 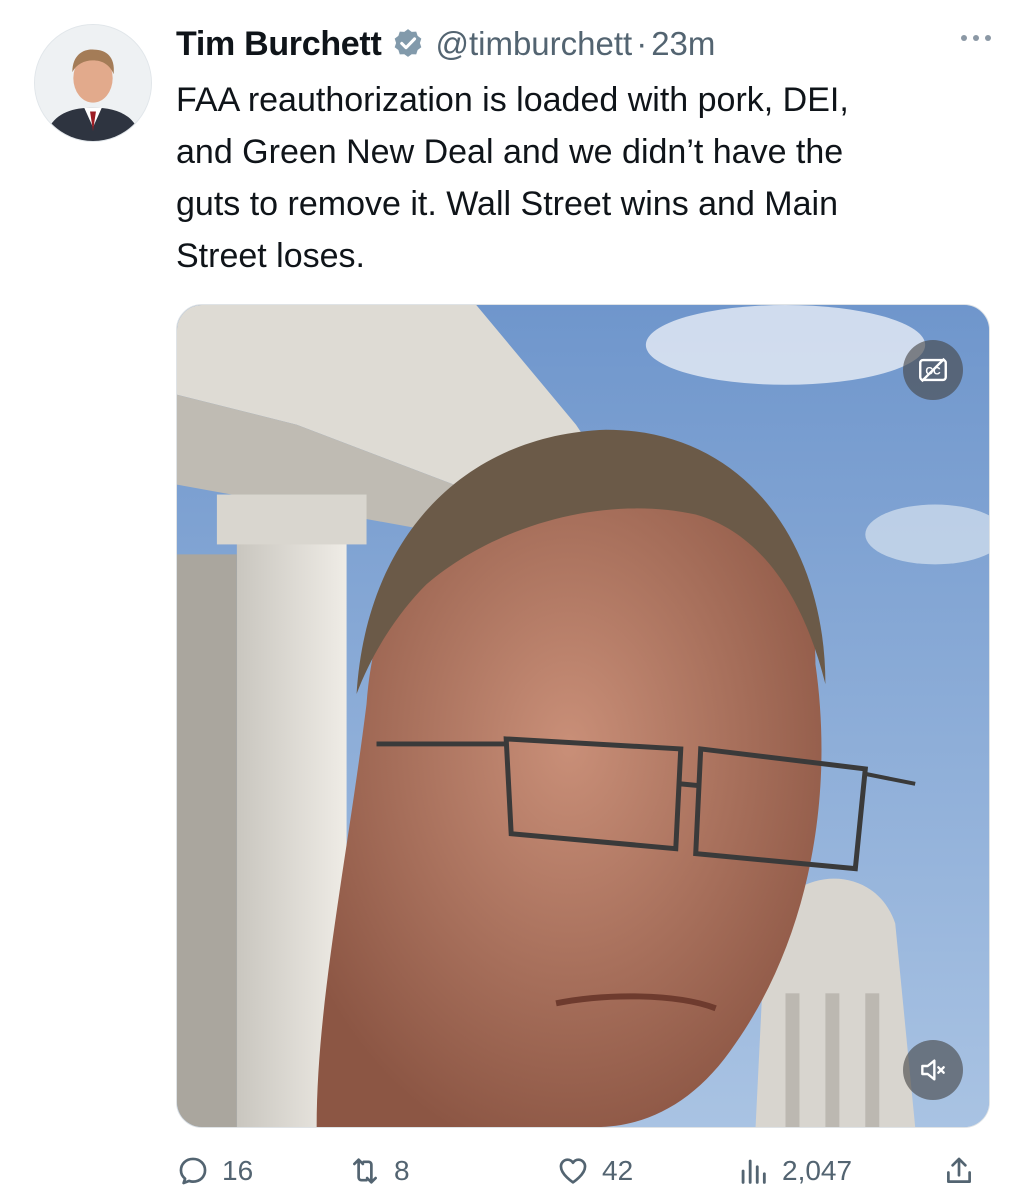 What do you see at coordinates (402, 1170) in the screenshot?
I see `repost-count: 8` at bounding box center [402, 1170].